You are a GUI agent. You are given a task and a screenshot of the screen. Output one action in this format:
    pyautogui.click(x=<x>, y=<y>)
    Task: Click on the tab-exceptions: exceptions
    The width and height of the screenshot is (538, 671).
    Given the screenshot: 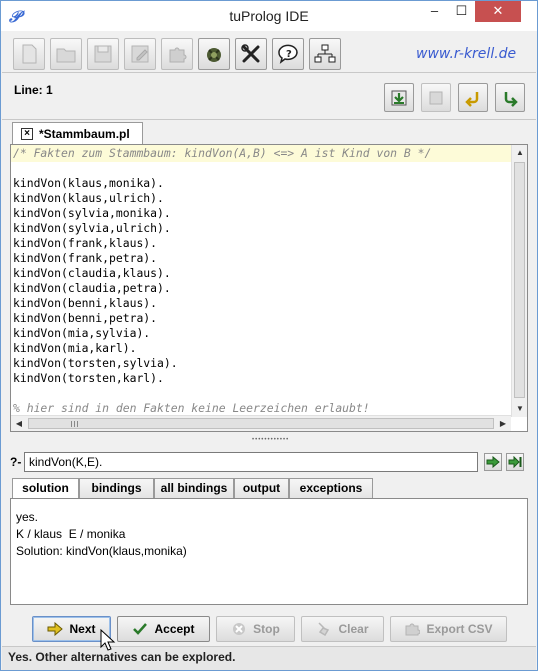 What is the action you would take?
    pyautogui.click(x=331, y=488)
    